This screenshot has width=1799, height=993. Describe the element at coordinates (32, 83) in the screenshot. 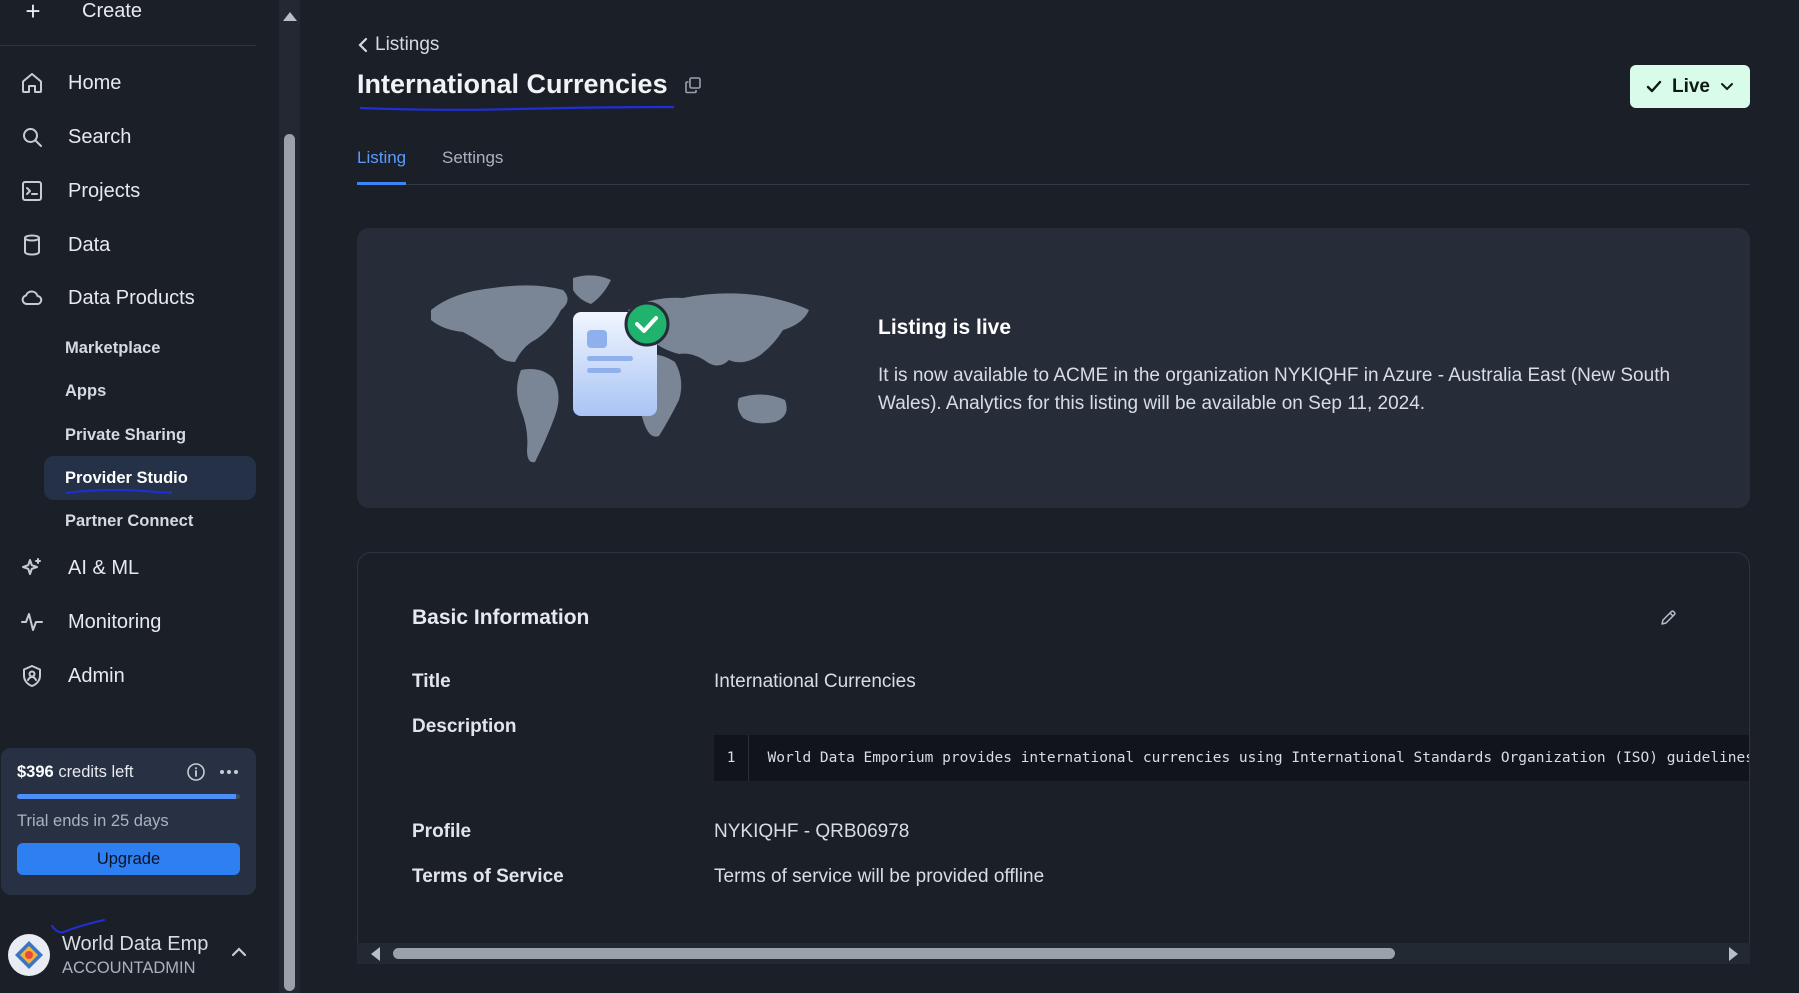

I see `home-icon` at that location.